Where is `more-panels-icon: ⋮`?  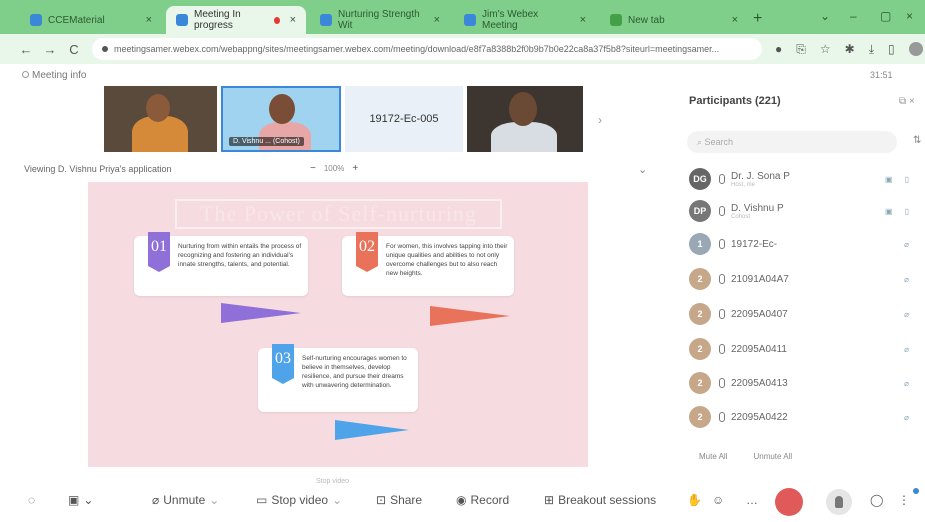
more-panels-icon: ⋮ is located at coordinates (904, 500).